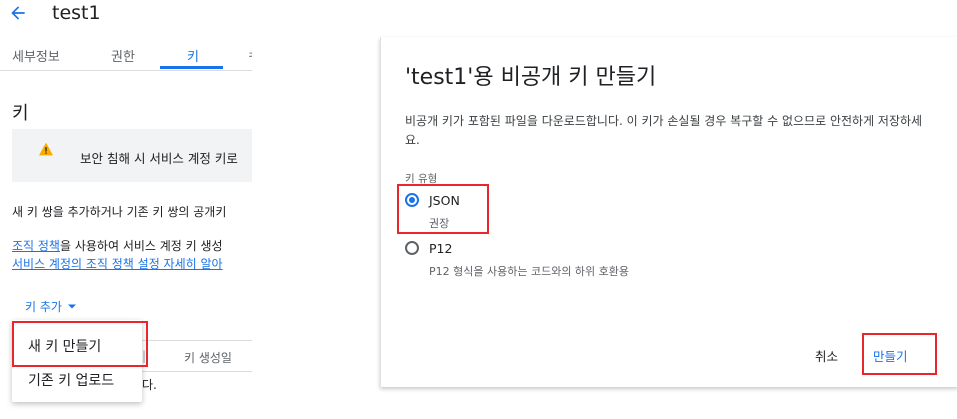 The image size is (957, 419). I want to click on table-empty-text: 다., so click(149, 385).